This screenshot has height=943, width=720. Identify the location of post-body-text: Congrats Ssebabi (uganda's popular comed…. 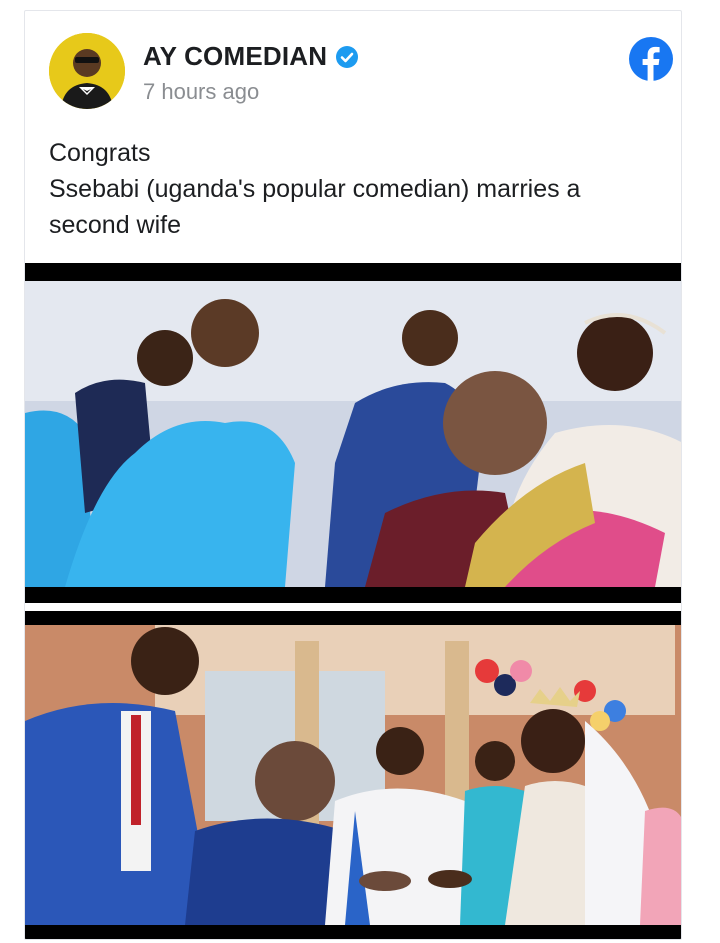
(349, 189).